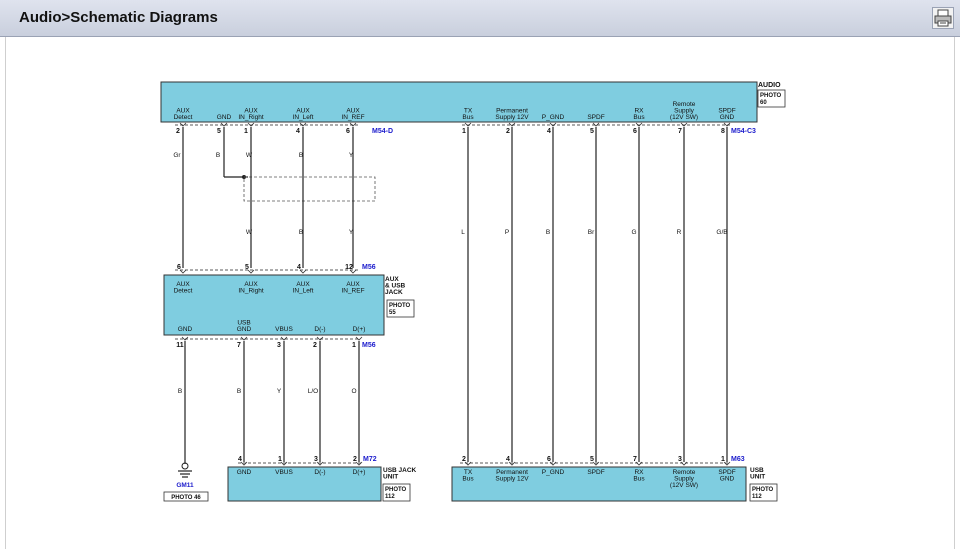 Image resolution: width=960 pixels, height=553 pixels. What do you see at coordinates (512, 115) in the screenshot?
I see `audio-pin-label: Permanent Supply 12V` at bounding box center [512, 115].